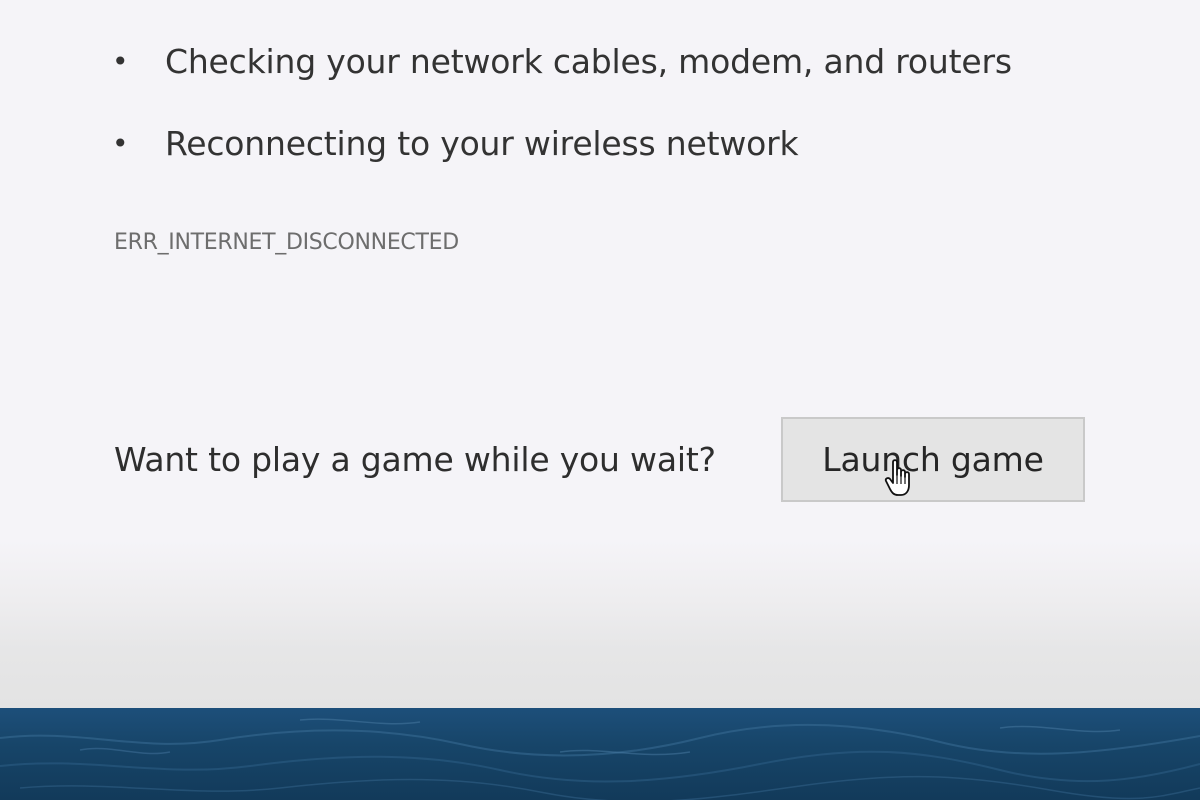  Describe the element at coordinates (600, 754) in the screenshot. I see `desktop-wallpaper` at that location.